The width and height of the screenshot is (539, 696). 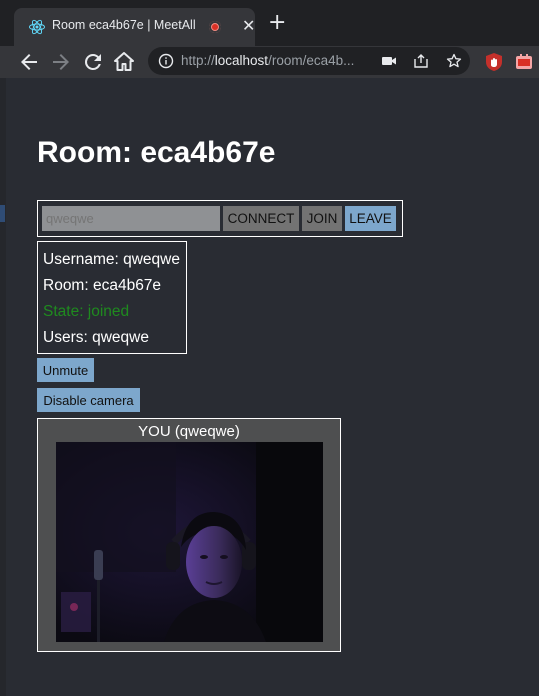 What do you see at coordinates (524, 62) in the screenshot?
I see `ext-icon` at bounding box center [524, 62].